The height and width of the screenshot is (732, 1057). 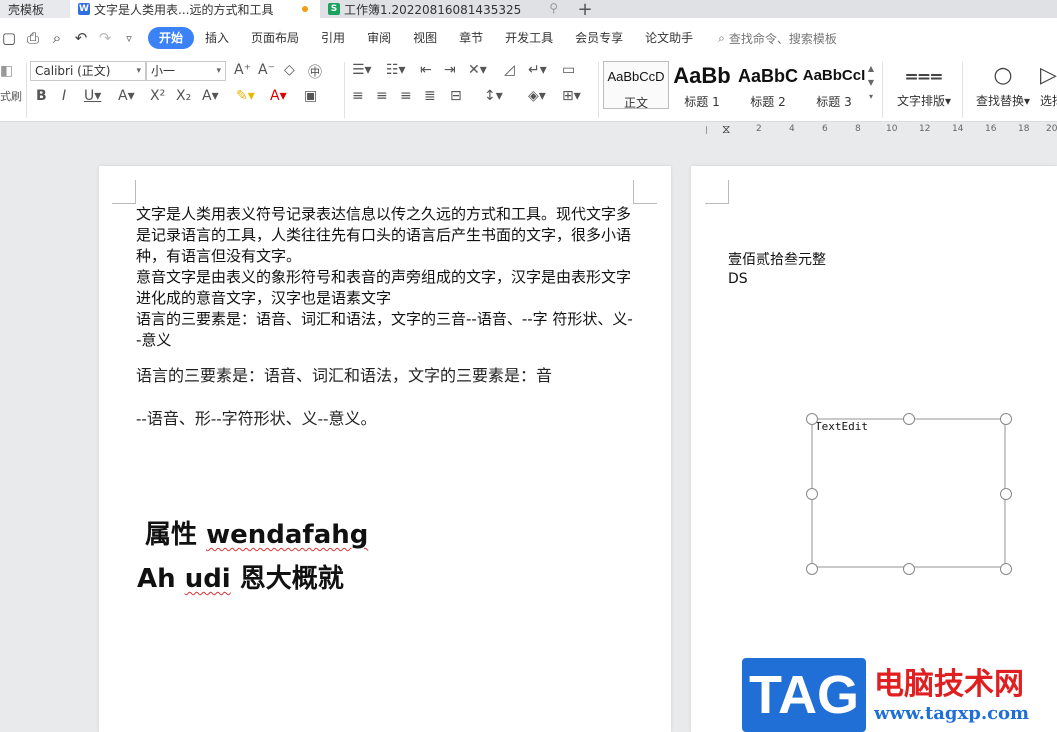 What do you see at coordinates (477, 70) in the screenshot?
I see `chinese-layout-icon: ✕▾` at bounding box center [477, 70].